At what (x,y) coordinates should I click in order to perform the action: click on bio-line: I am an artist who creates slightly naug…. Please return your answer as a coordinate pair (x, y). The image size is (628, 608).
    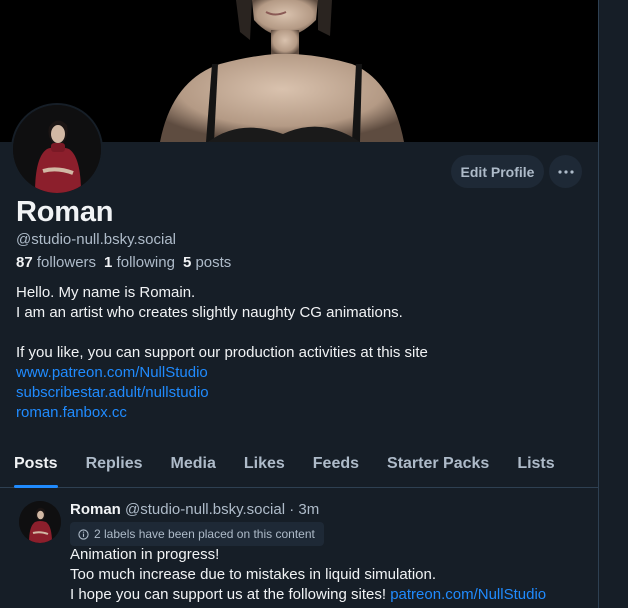
    Looking at the image, I should click on (209, 312).